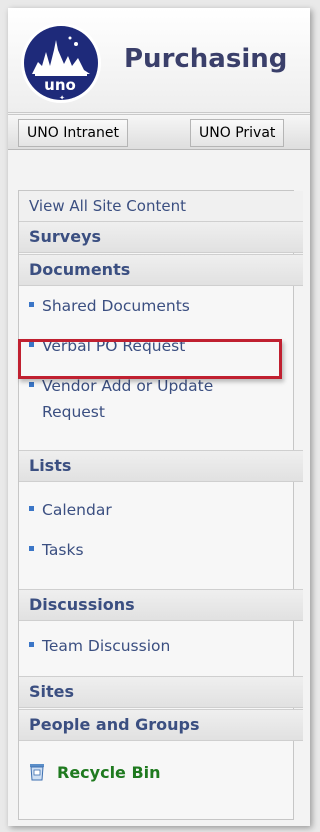 The image size is (320, 832). I want to click on logo-text: uno, so click(60, 85).